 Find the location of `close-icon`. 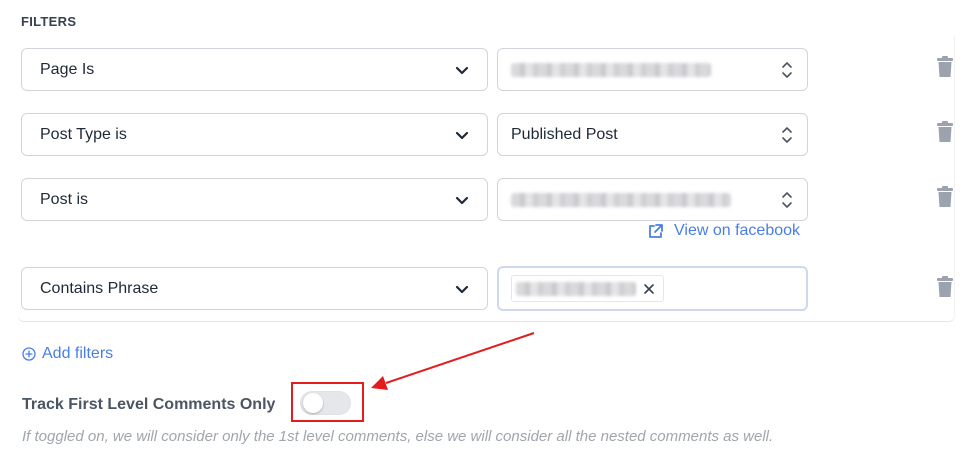

close-icon is located at coordinates (649, 289).